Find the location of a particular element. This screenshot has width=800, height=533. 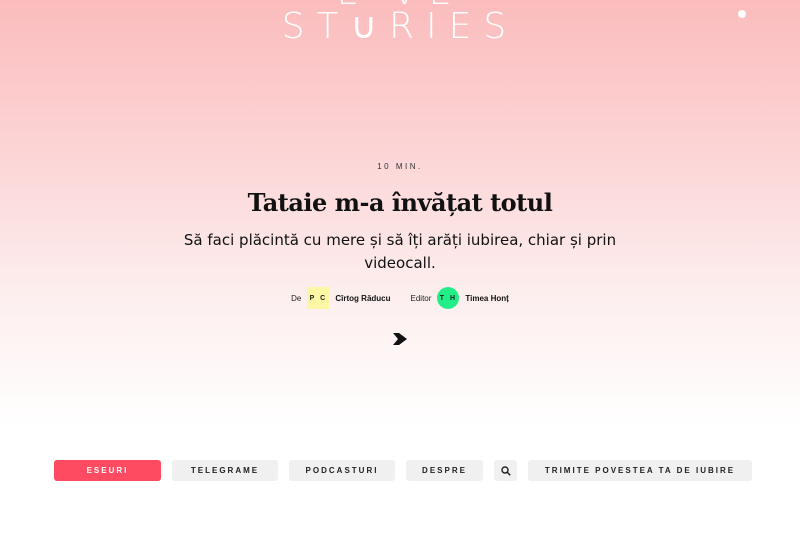

editor-avatar: T H is located at coordinates (448, 298).